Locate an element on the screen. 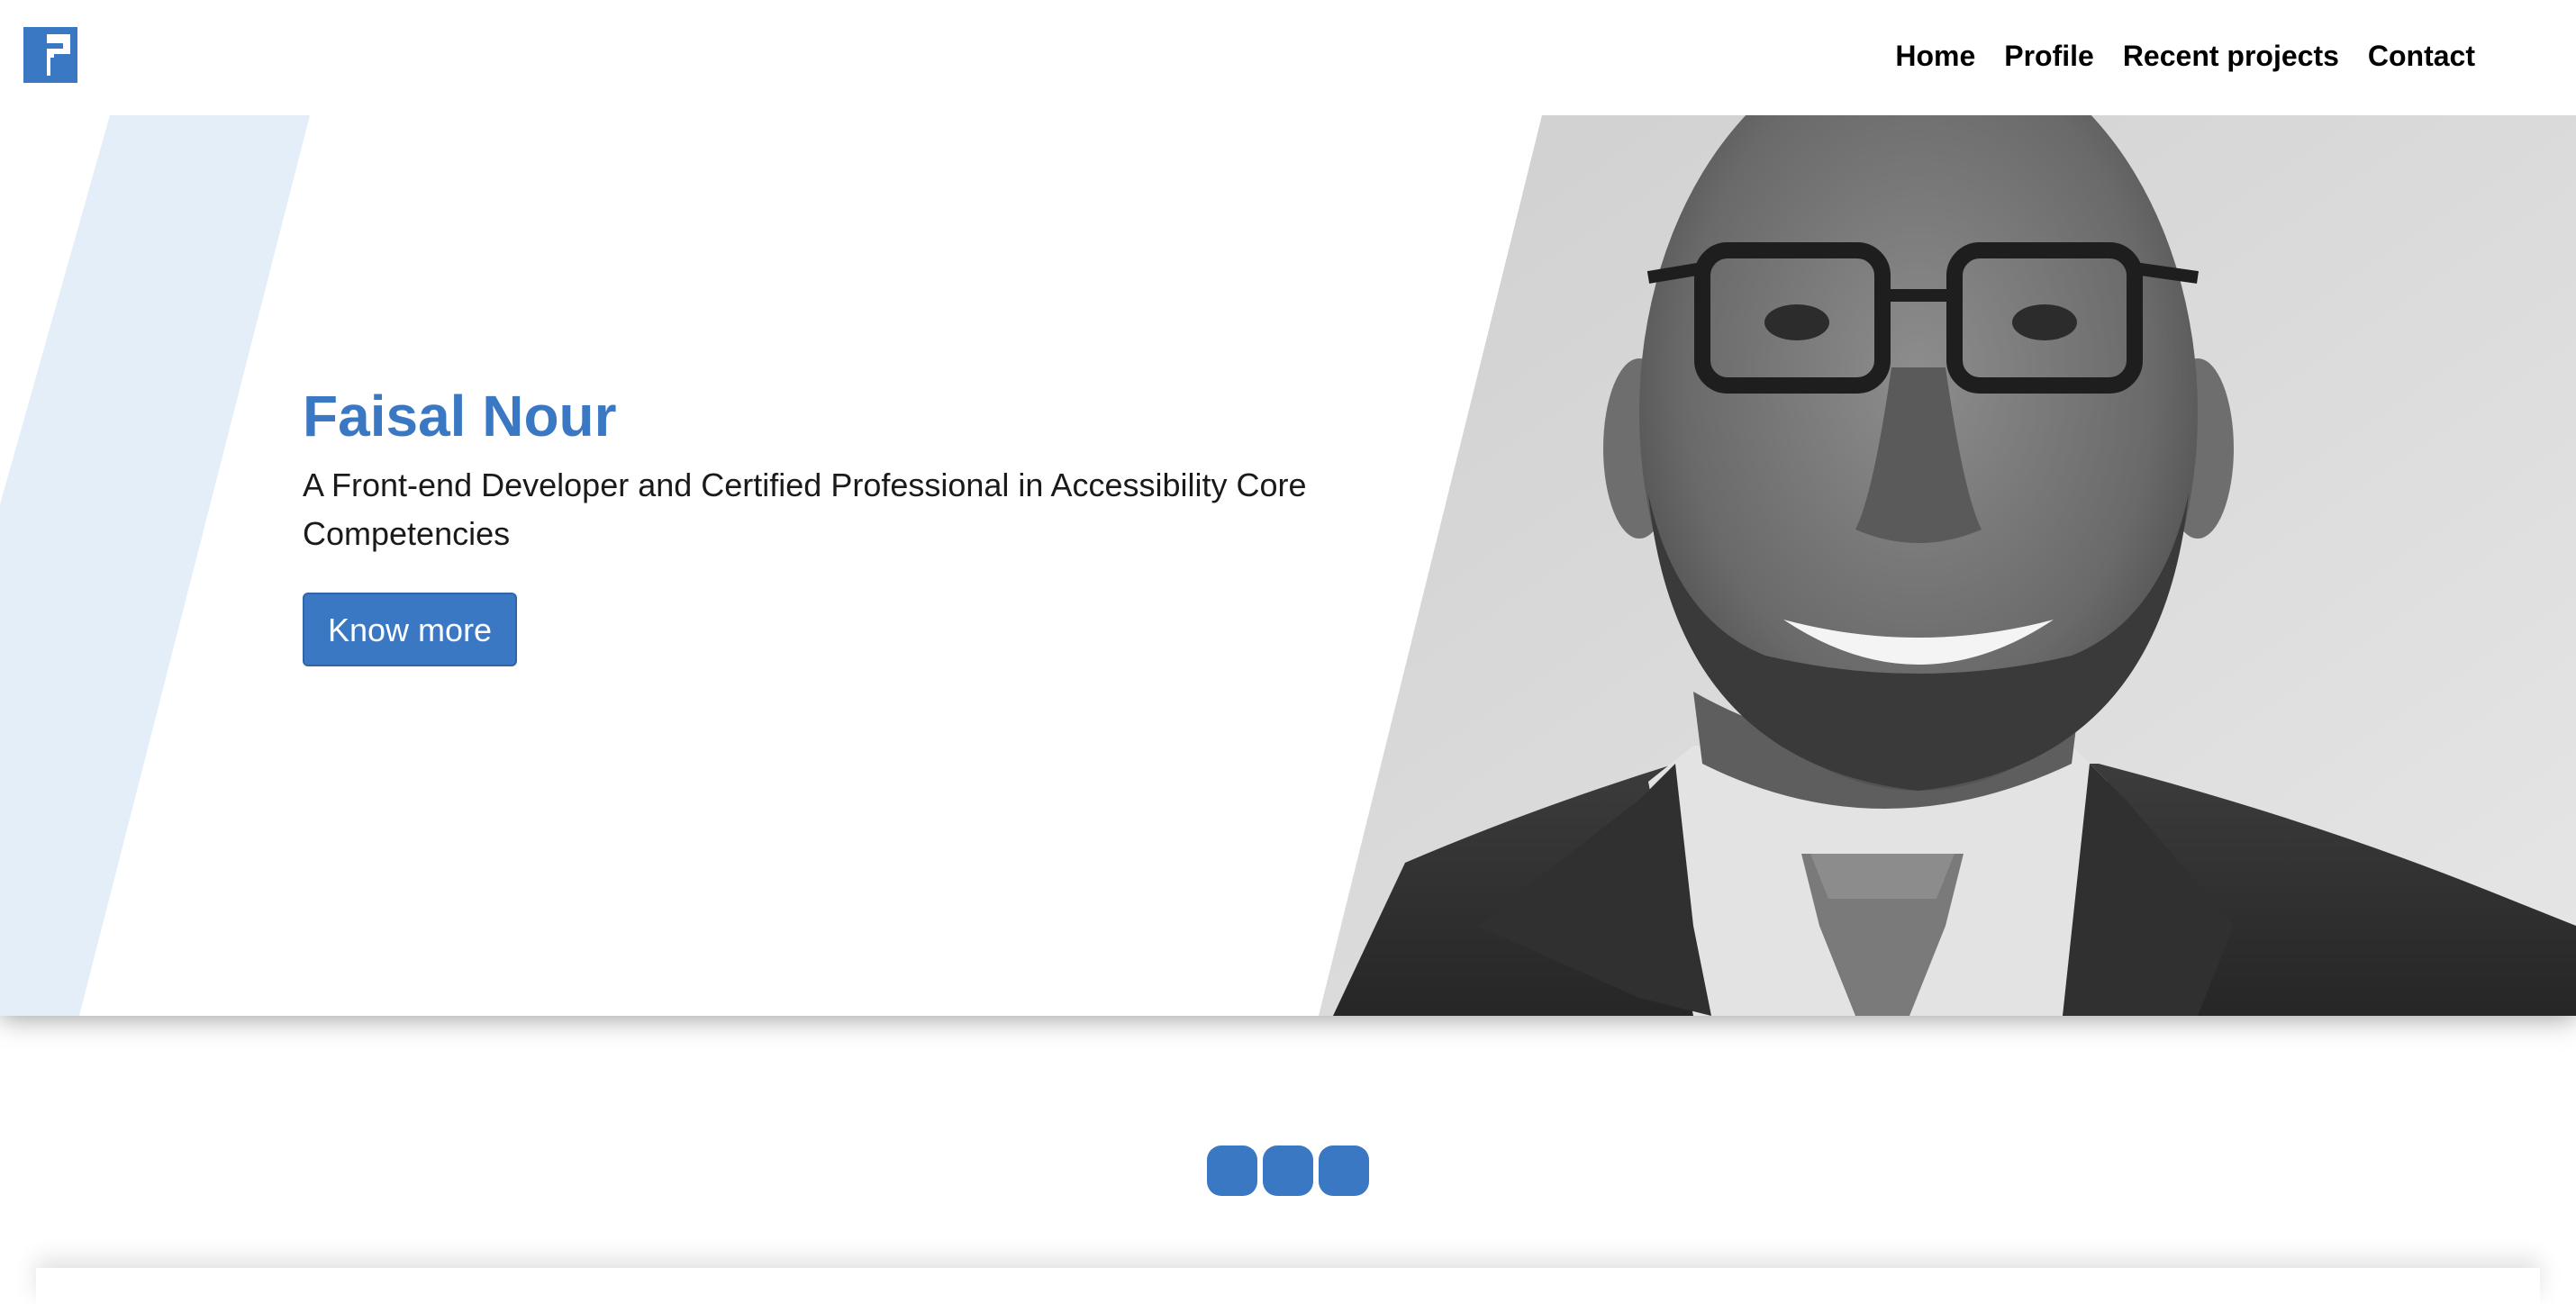  fn-logo-icon is located at coordinates (50, 55).